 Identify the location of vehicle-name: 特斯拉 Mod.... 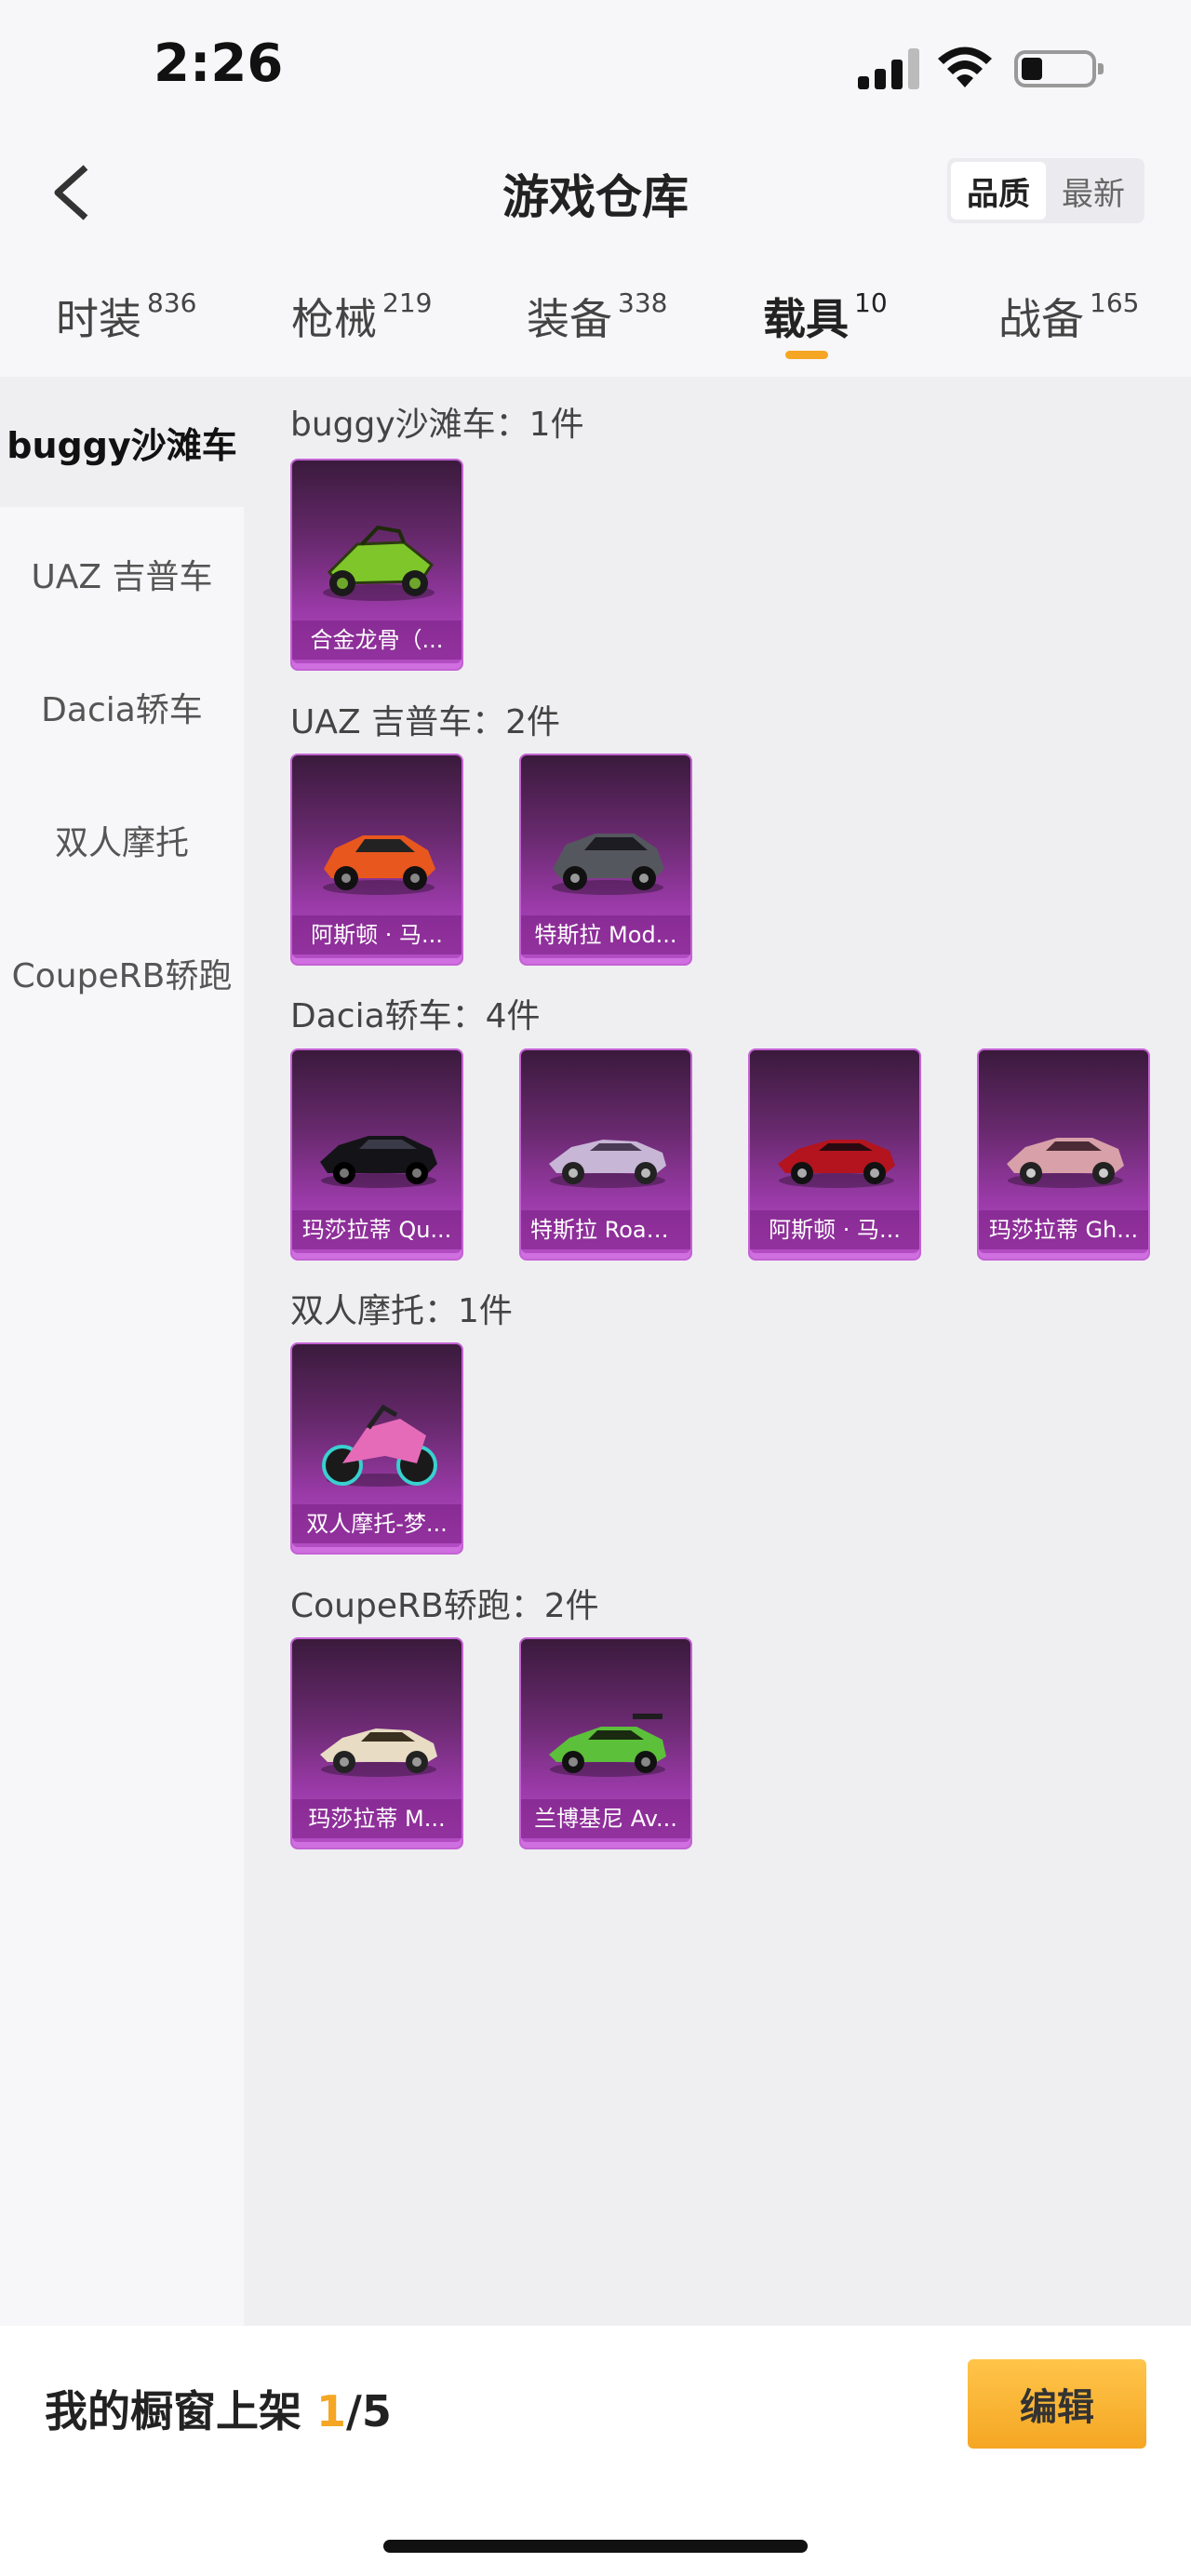
(605, 934).